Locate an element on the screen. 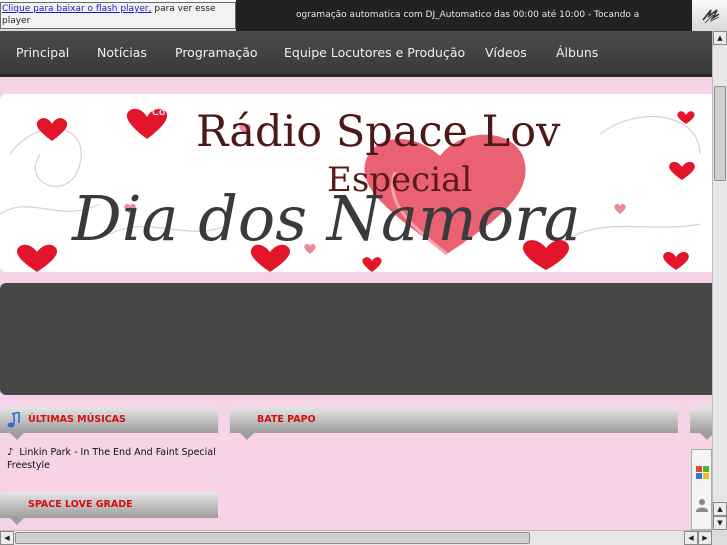 This screenshot has width=727, height=545. horizontal-scrollbar: ◀ ◀ ▶ is located at coordinates (356, 537).